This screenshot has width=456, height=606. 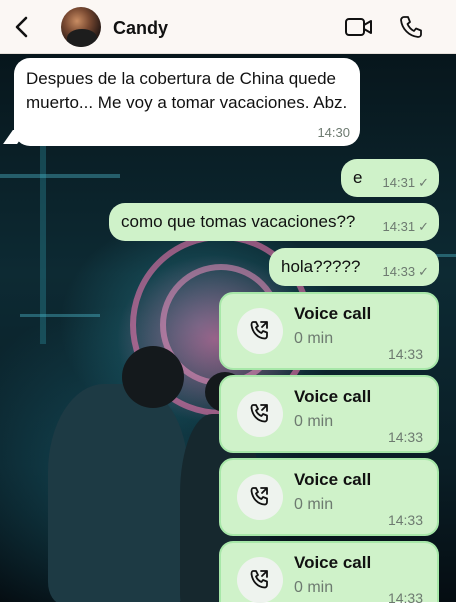 I want to click on message-text: hola?????, so click(x=321, y=266).